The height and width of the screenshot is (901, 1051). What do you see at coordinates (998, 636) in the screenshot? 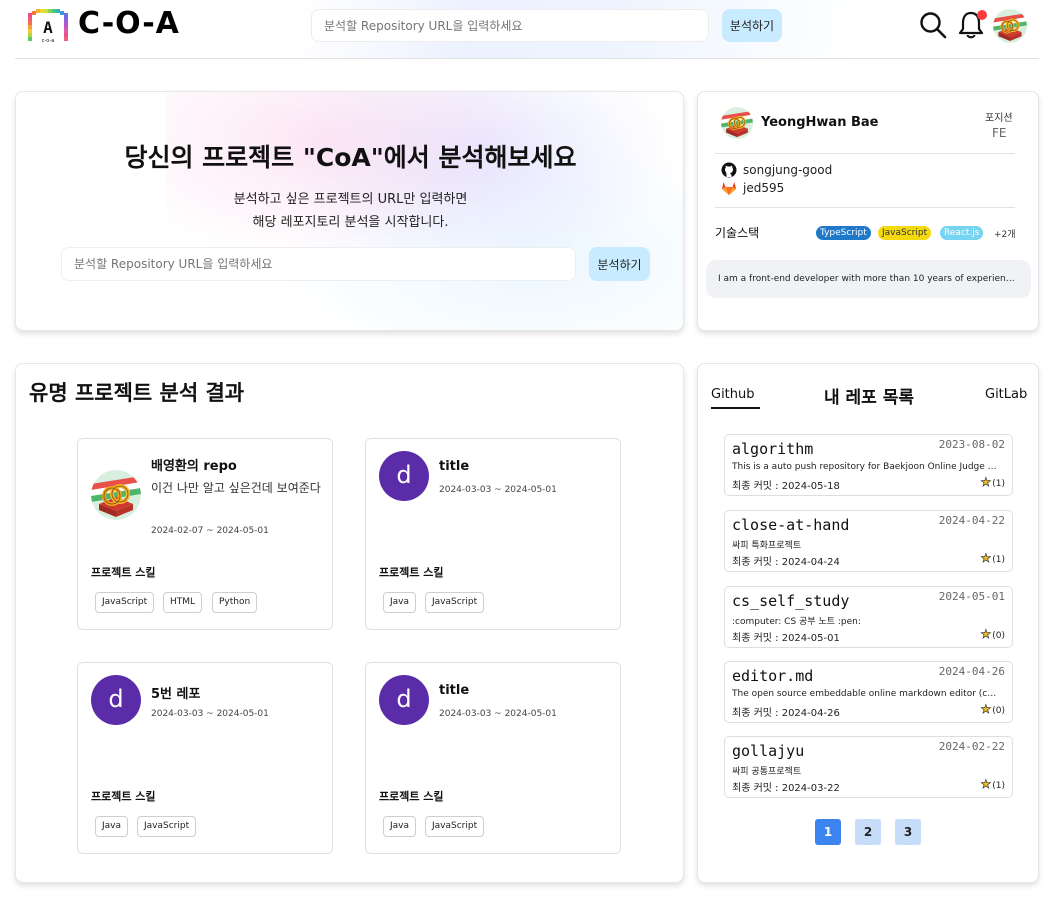
I see `repo-star-count: (0)` at bounding box center [998, 636].